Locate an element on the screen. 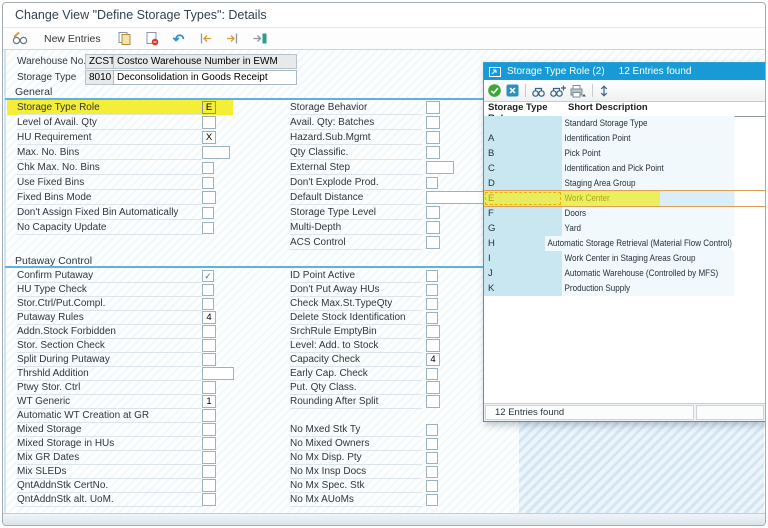 The height and width of the screenshot is (528, 768). next-entry-icon is located at coordinates (233, 39).